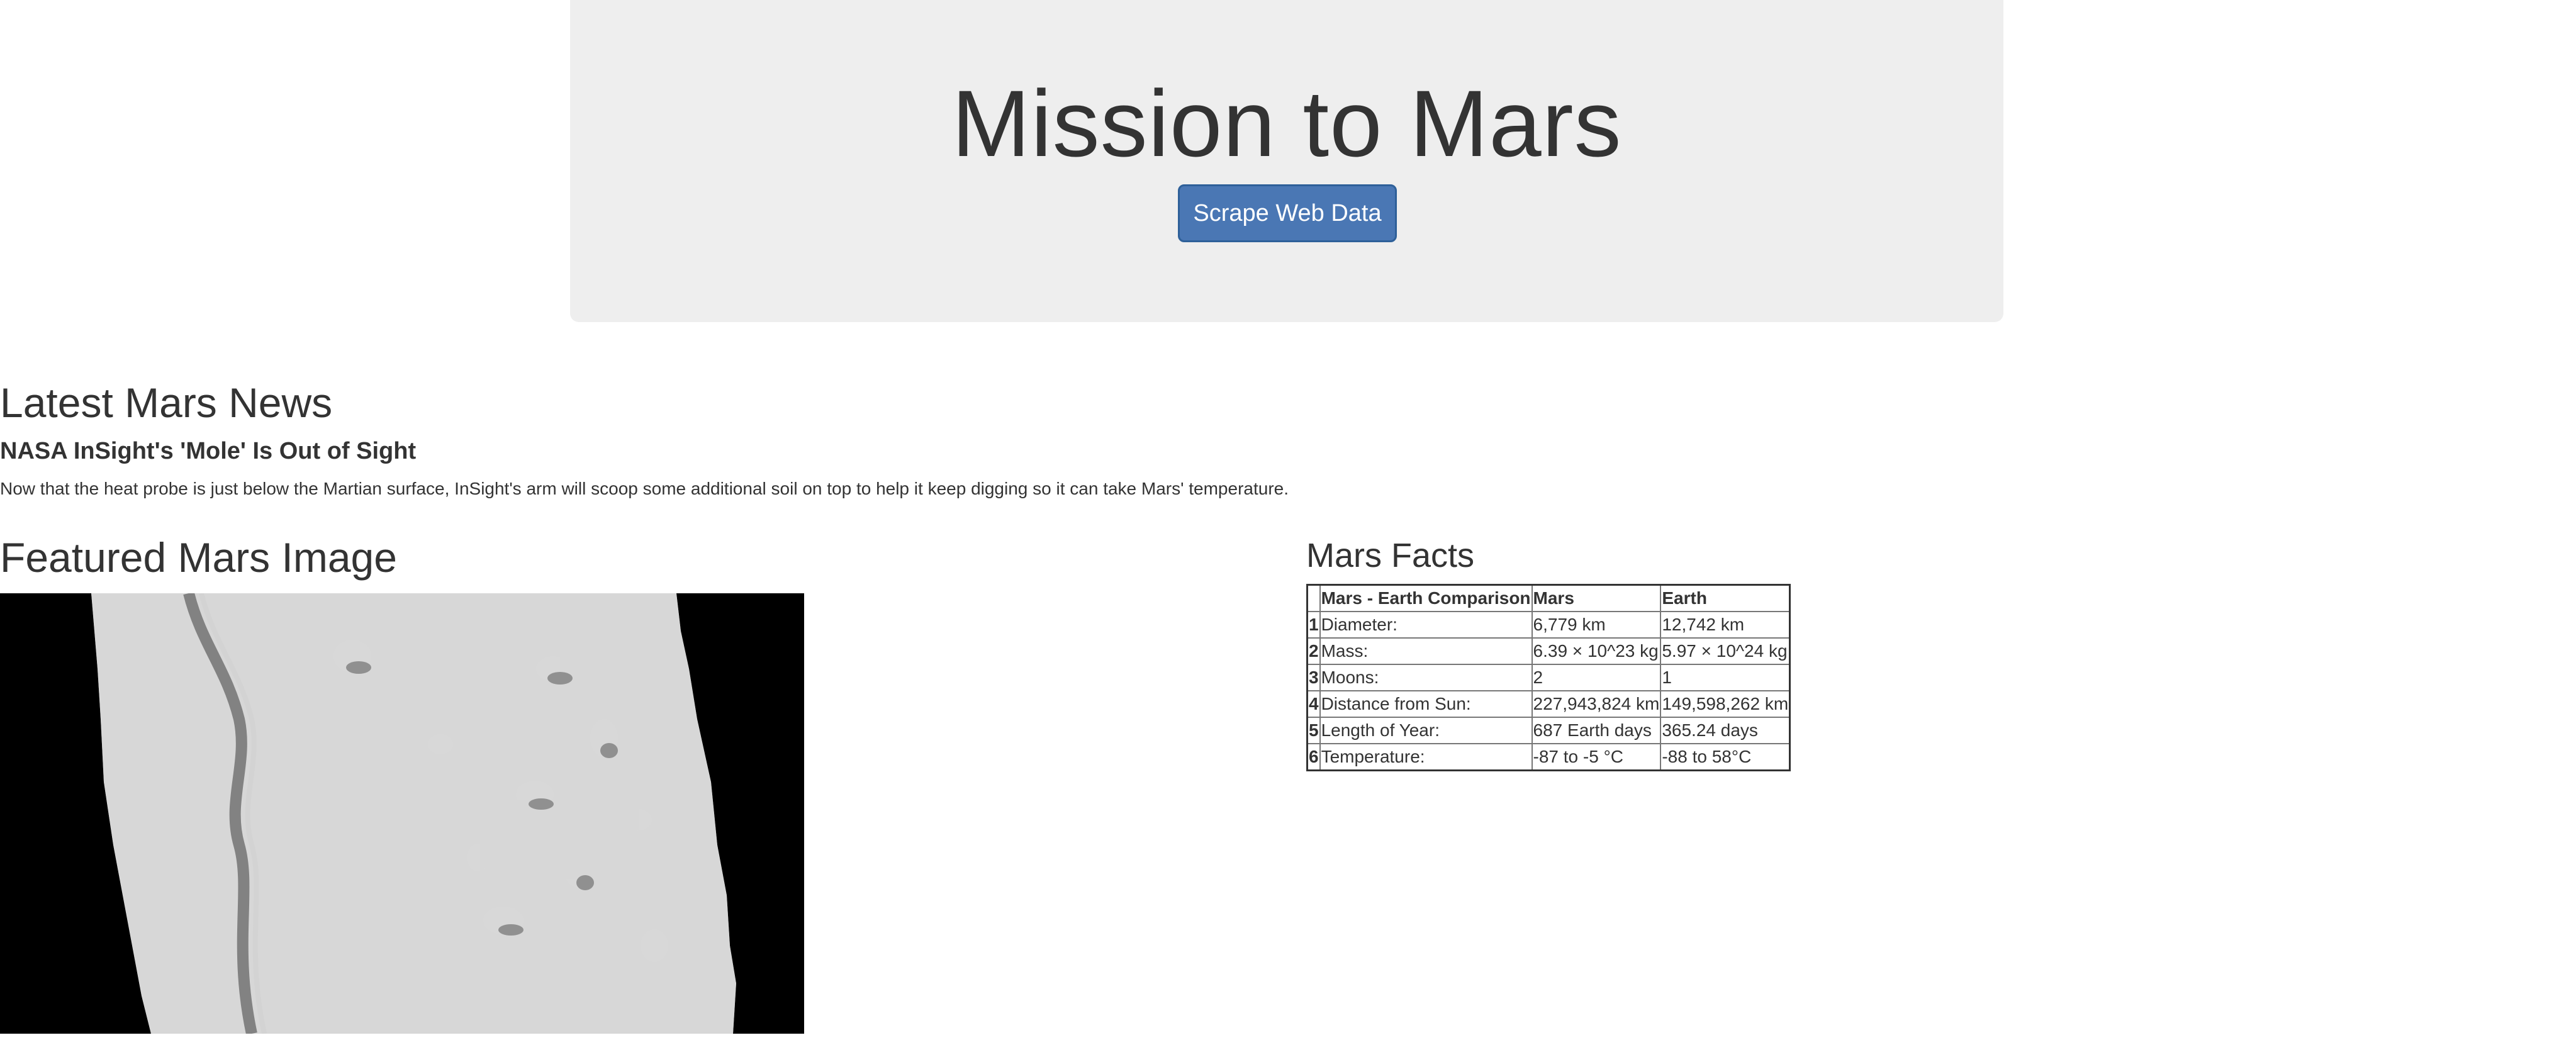 The height and width of the screenshot is (1062, 2576). Describe the element at coordinates (1287, 213) in the screenshot. I see `scrape-web-data-button: Scrape Web Data` at that location.